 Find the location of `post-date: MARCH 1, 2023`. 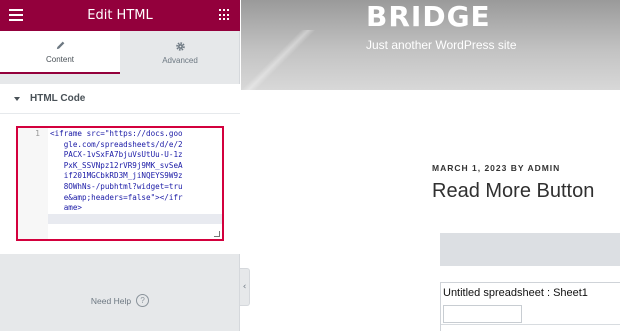

post-date: MARCH 1, 2023 is located at coordinates (469, 168).